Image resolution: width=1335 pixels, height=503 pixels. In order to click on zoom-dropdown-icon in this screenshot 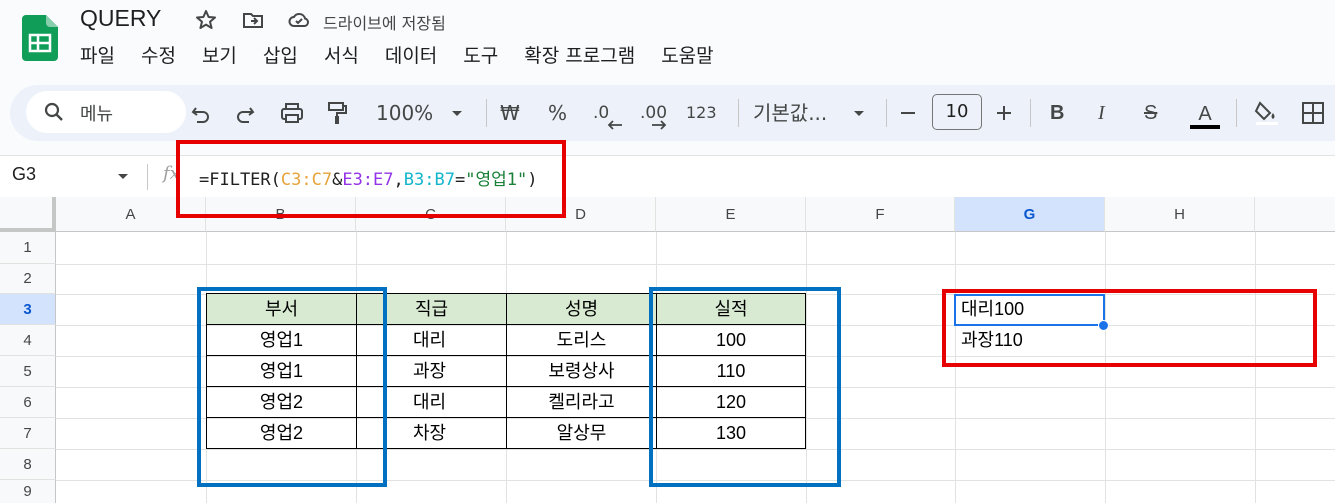, I will do `click(457, 113)`.